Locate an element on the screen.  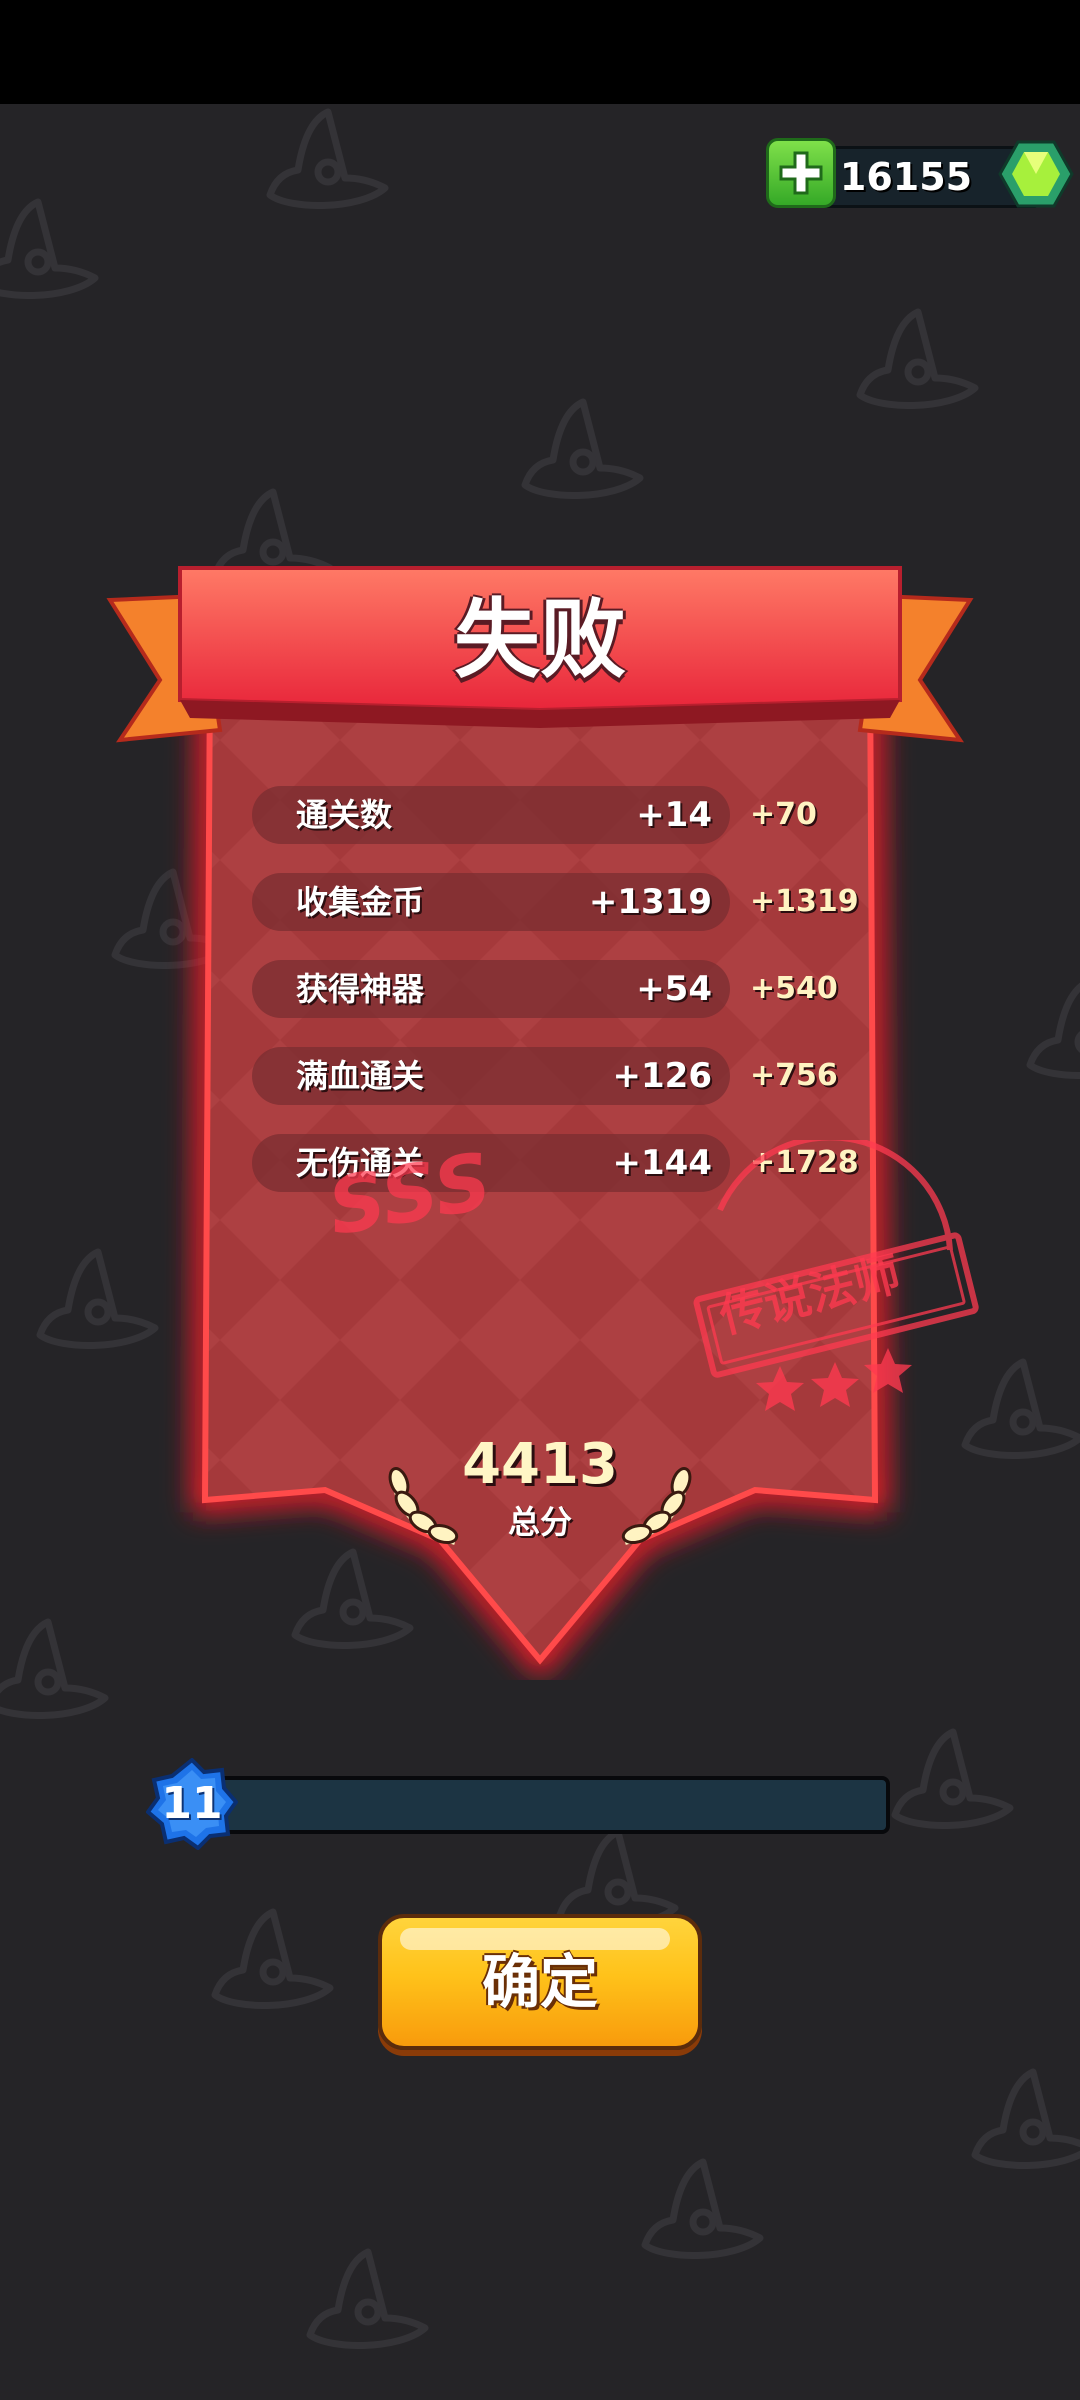
plus-icon is located at coordinates (801, 173).